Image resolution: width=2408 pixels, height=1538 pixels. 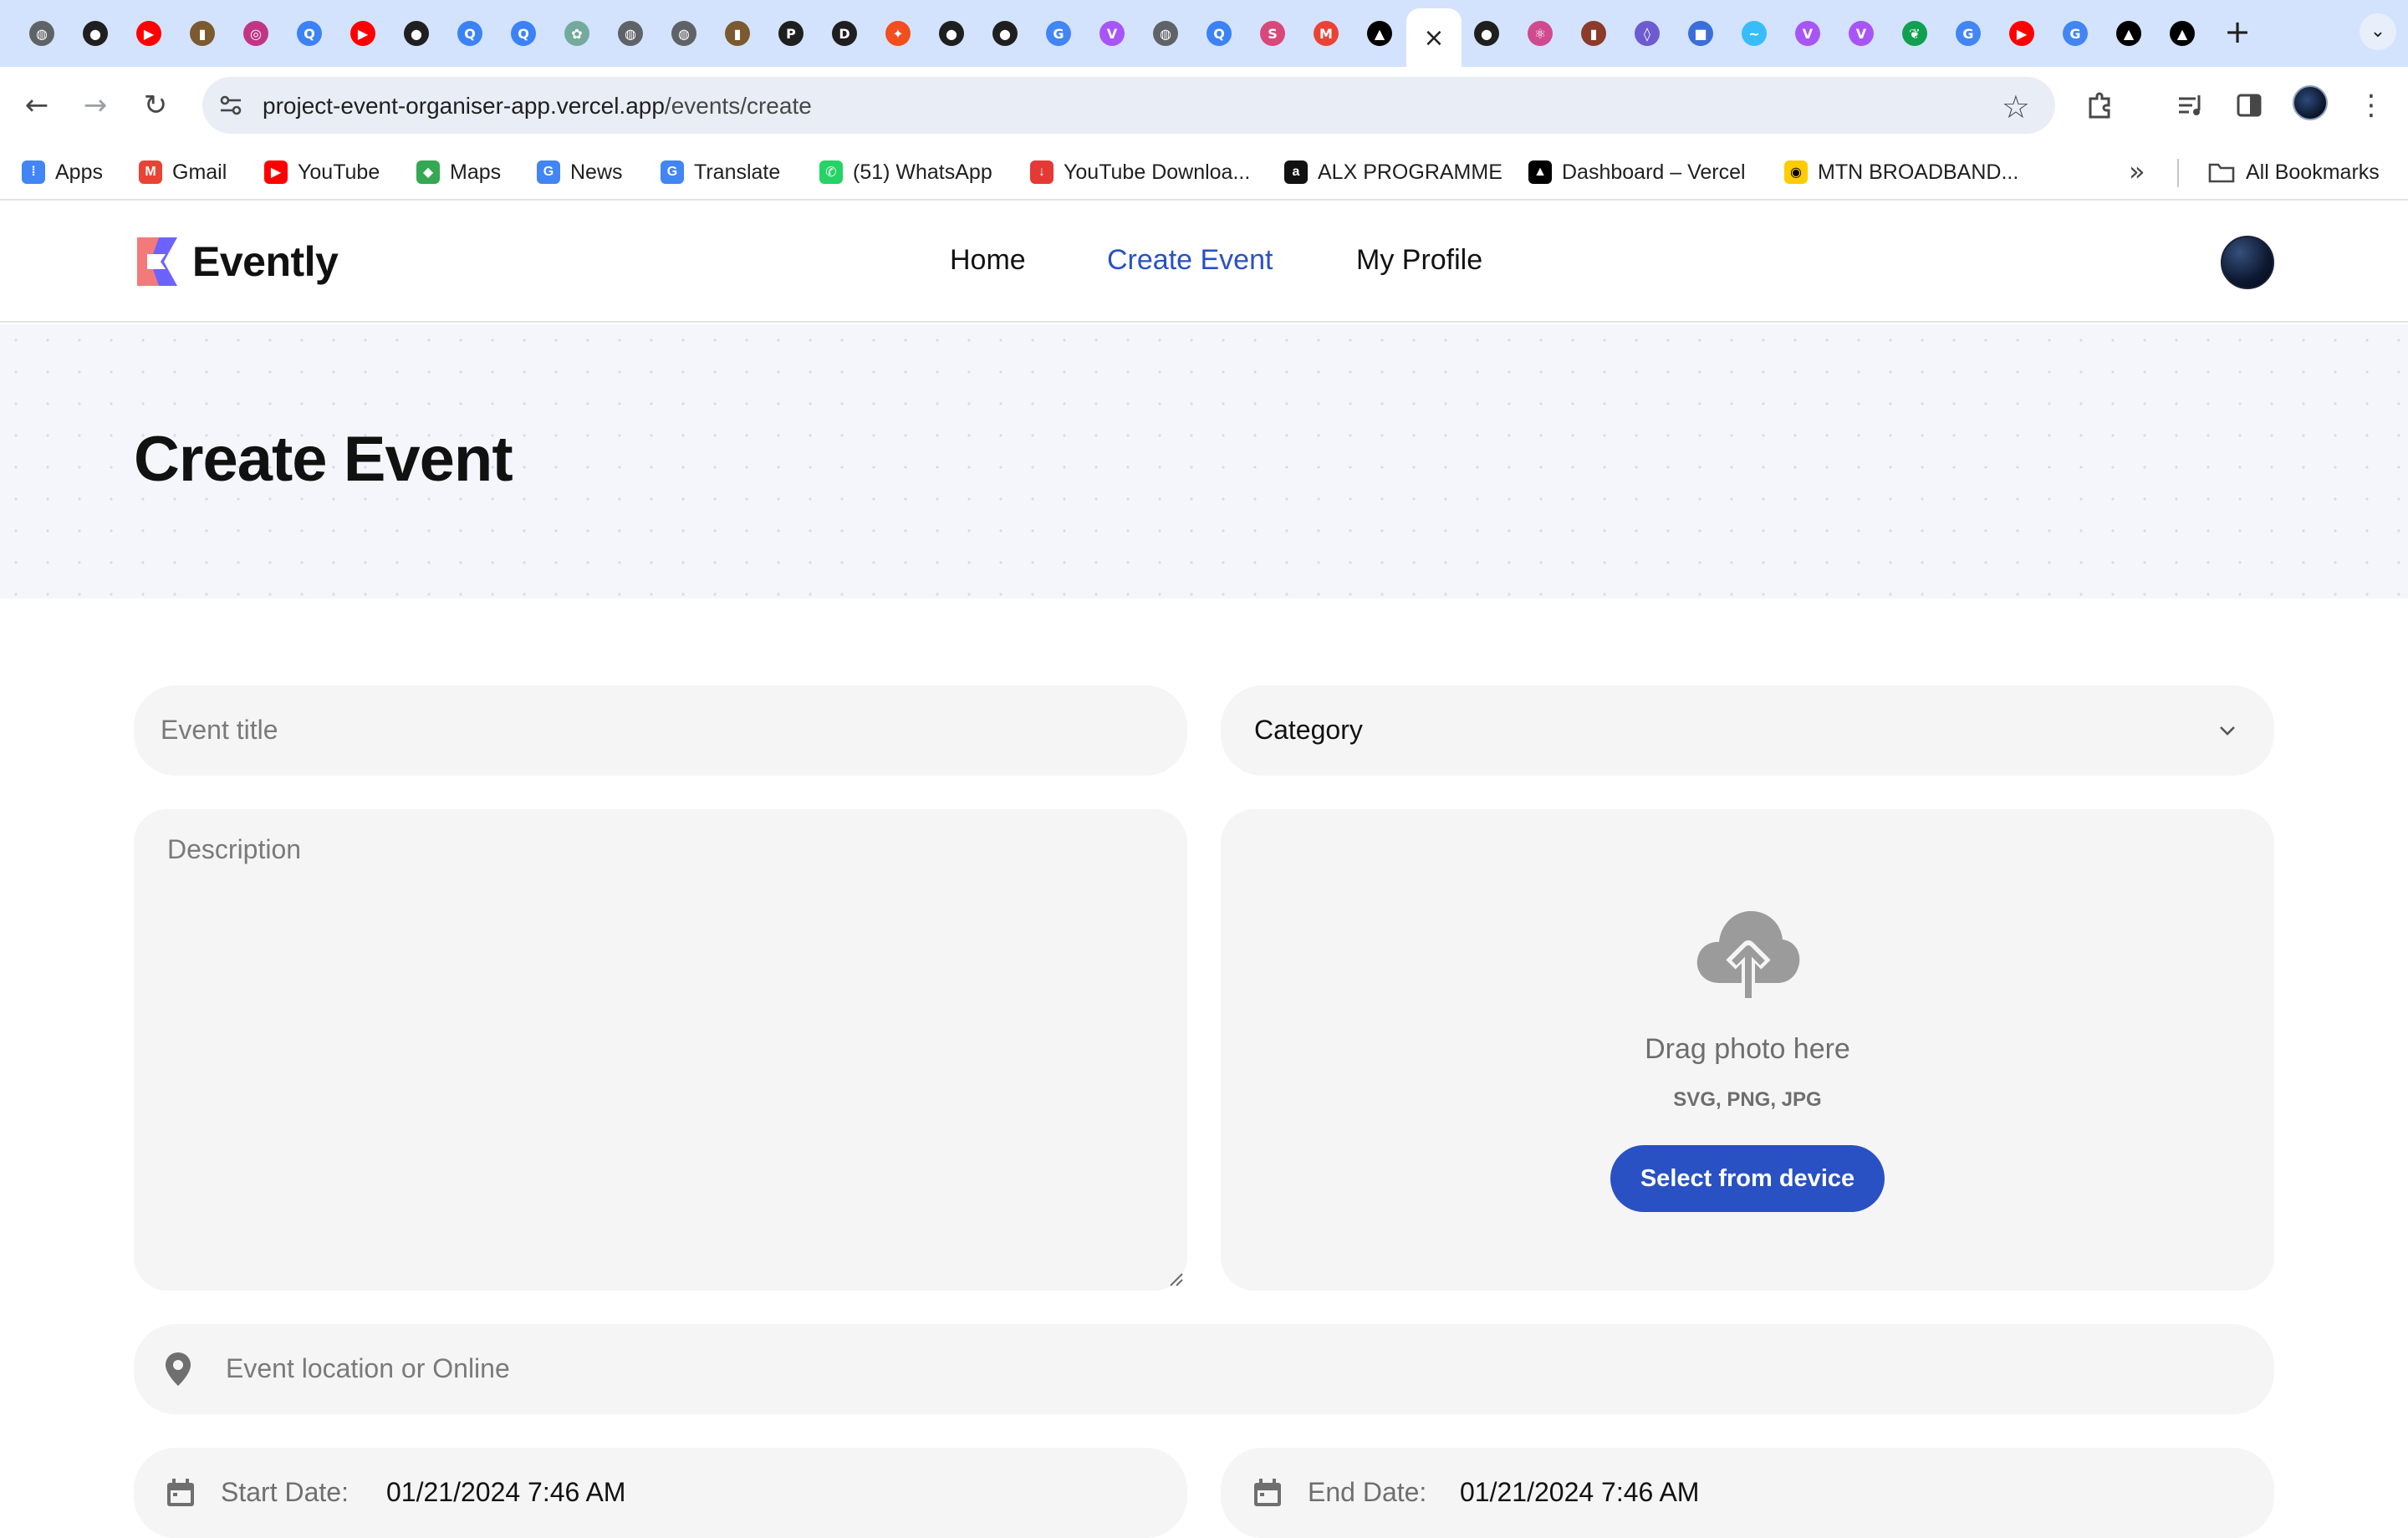 I want to click on nav-home: Home, so click(x=988, y=260).